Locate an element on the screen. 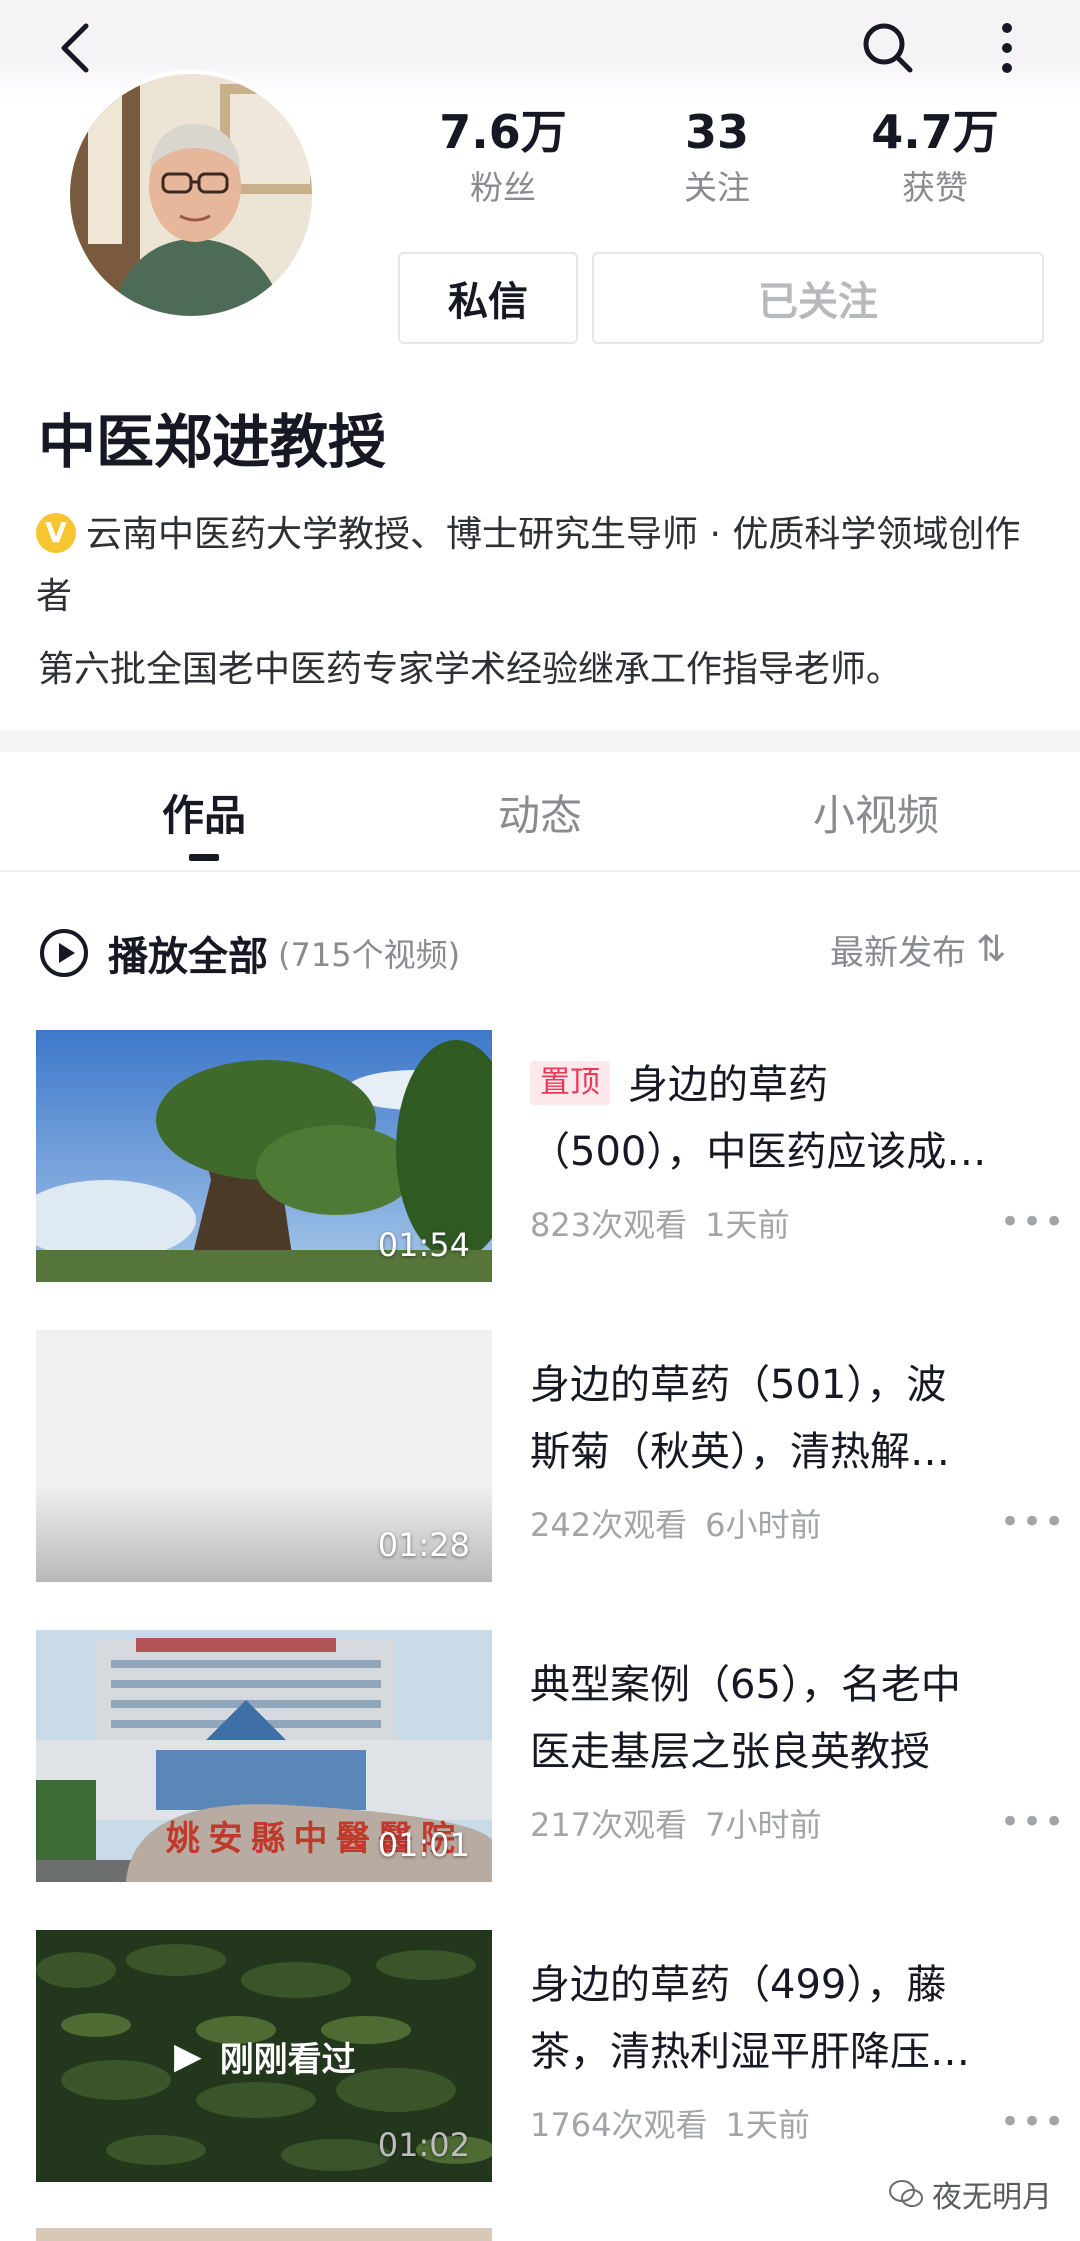 The width and height of the screenshot is (1080, 2241). video-title-line: 身边的草药（499），藤 is located at coordinates (738, 1985).